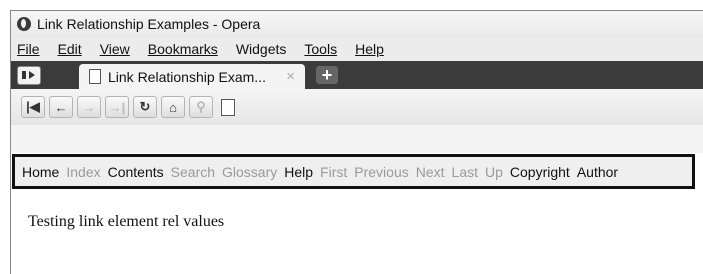 The height and width of the screenshot is (274, 703). I want to click on opera-logo-icon, so click(24, 24).